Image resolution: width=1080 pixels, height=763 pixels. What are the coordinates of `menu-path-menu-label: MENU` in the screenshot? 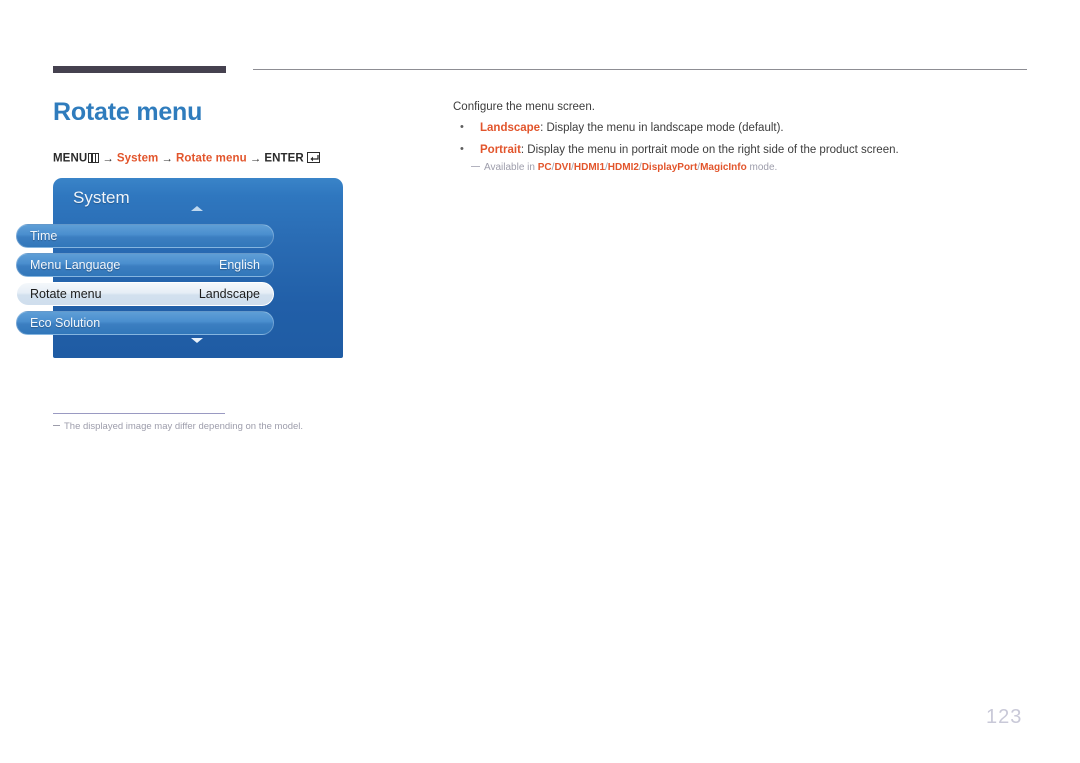 It's located at (70, 158).